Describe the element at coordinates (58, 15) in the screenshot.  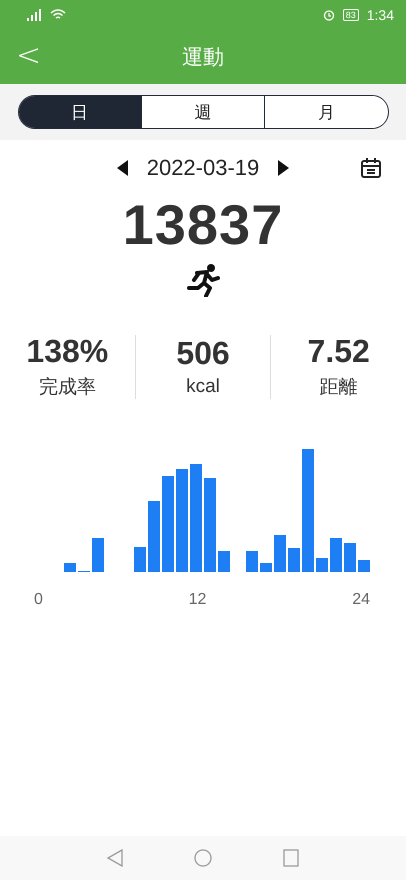
I see `wifi-icon` at that location.